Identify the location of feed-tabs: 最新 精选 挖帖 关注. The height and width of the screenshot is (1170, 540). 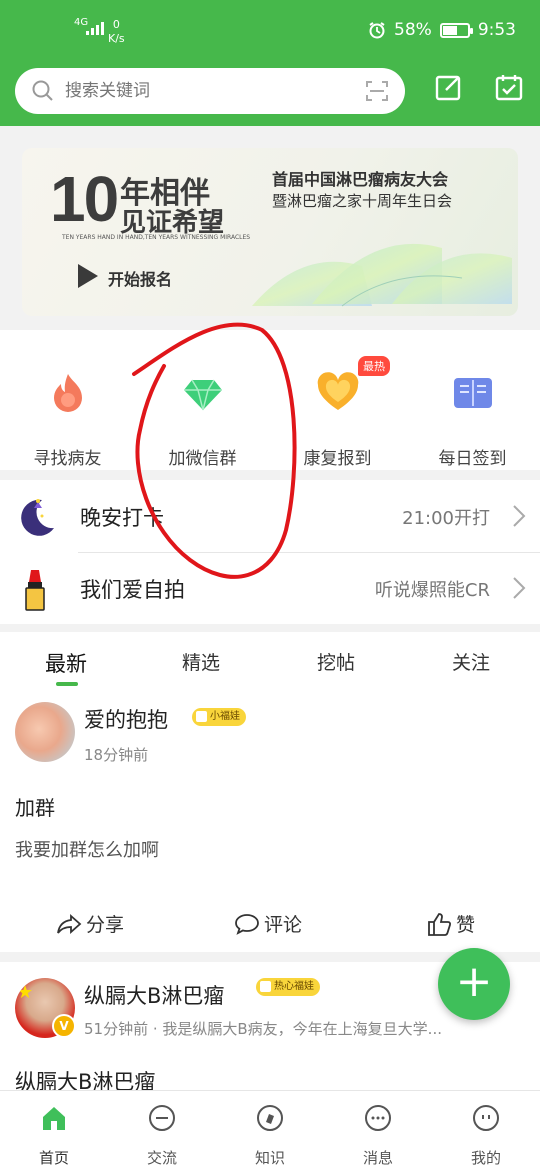
(270, 662).